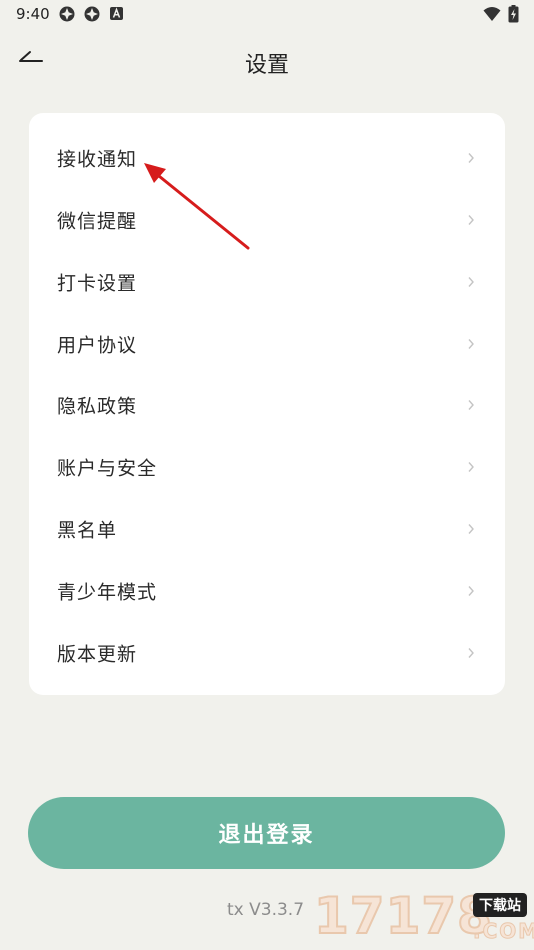  Describe the element at coordinates (267, 282) in the screenshot. I see `menu-item-checkin-settings: 打卡设置` at that location.